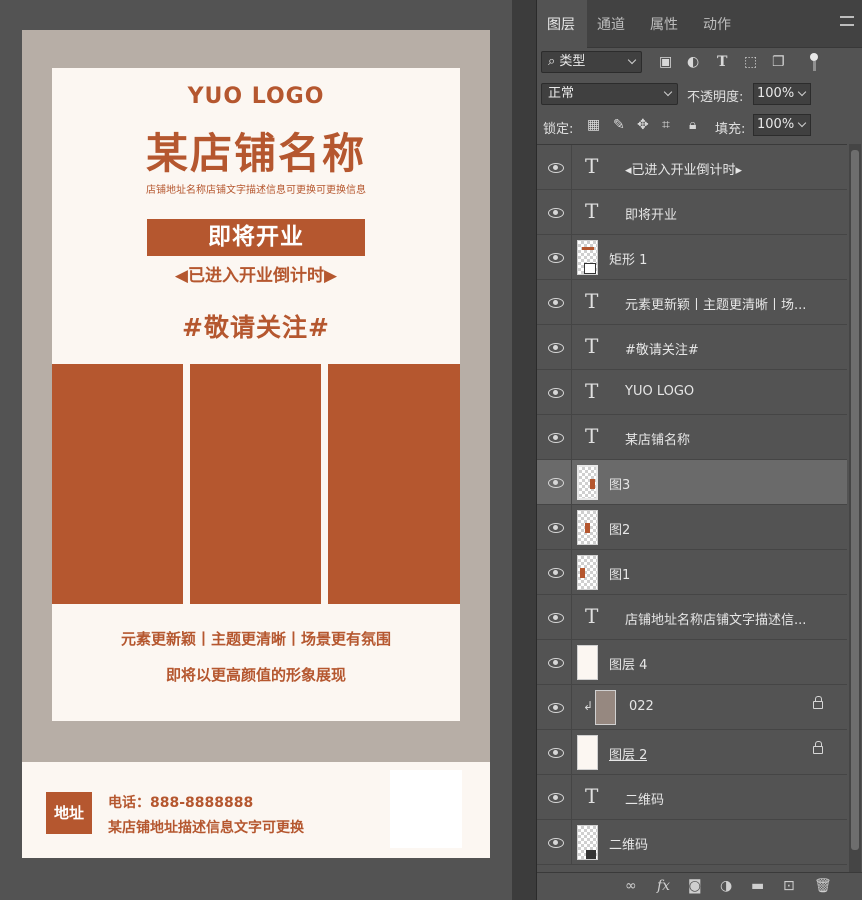 The image size is (862, 900). I want to click on lock-position-icon: ✥, so click(643, 125).